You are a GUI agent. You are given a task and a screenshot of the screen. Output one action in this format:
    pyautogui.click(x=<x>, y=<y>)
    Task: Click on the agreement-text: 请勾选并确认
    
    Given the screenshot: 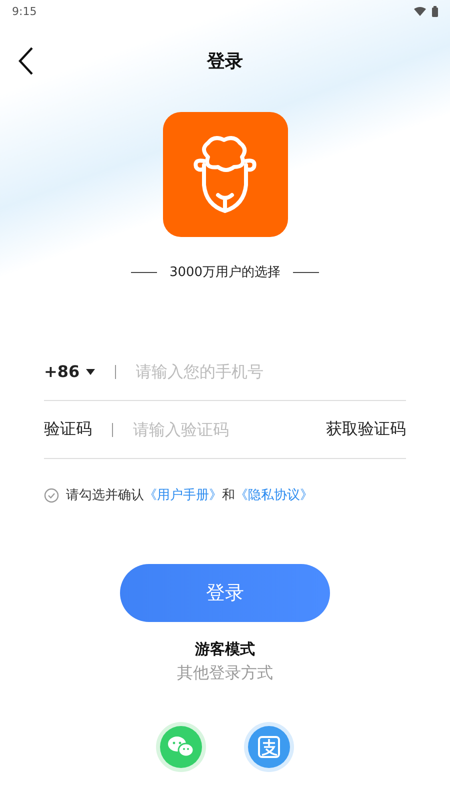 What is the action you would take?
    pyautogui.click(x=105, y=495)
    